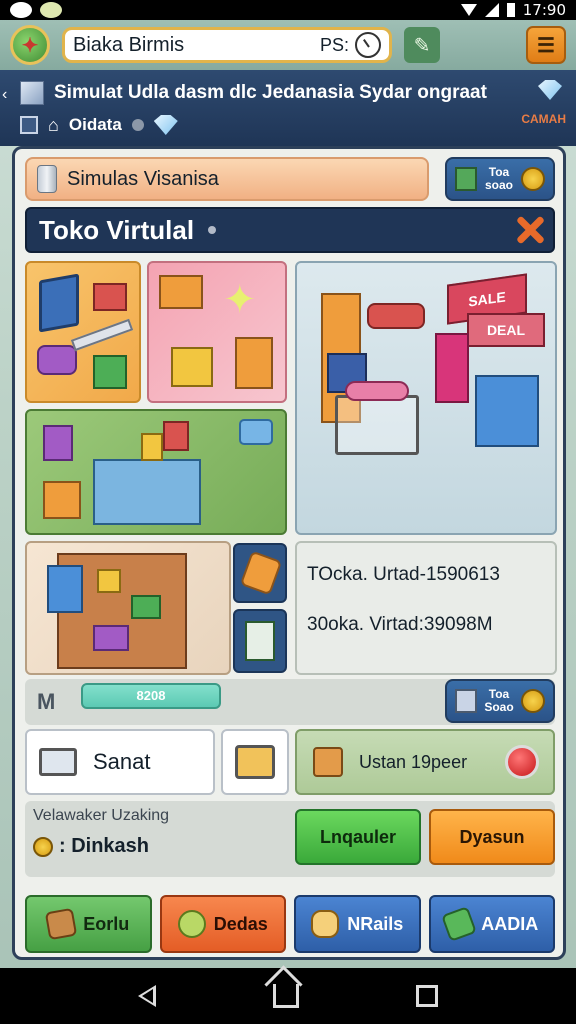  What do you see at coordinates (375, 923) in the screenshot?
I see `tab-label-2: NRails` at bounding box center [375, 923].